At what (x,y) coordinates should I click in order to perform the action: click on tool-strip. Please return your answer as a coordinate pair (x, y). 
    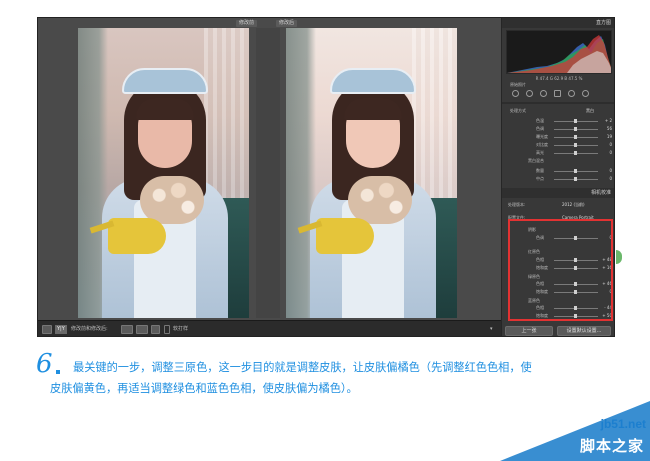
    Looking at the image, I should click on (560, 94).